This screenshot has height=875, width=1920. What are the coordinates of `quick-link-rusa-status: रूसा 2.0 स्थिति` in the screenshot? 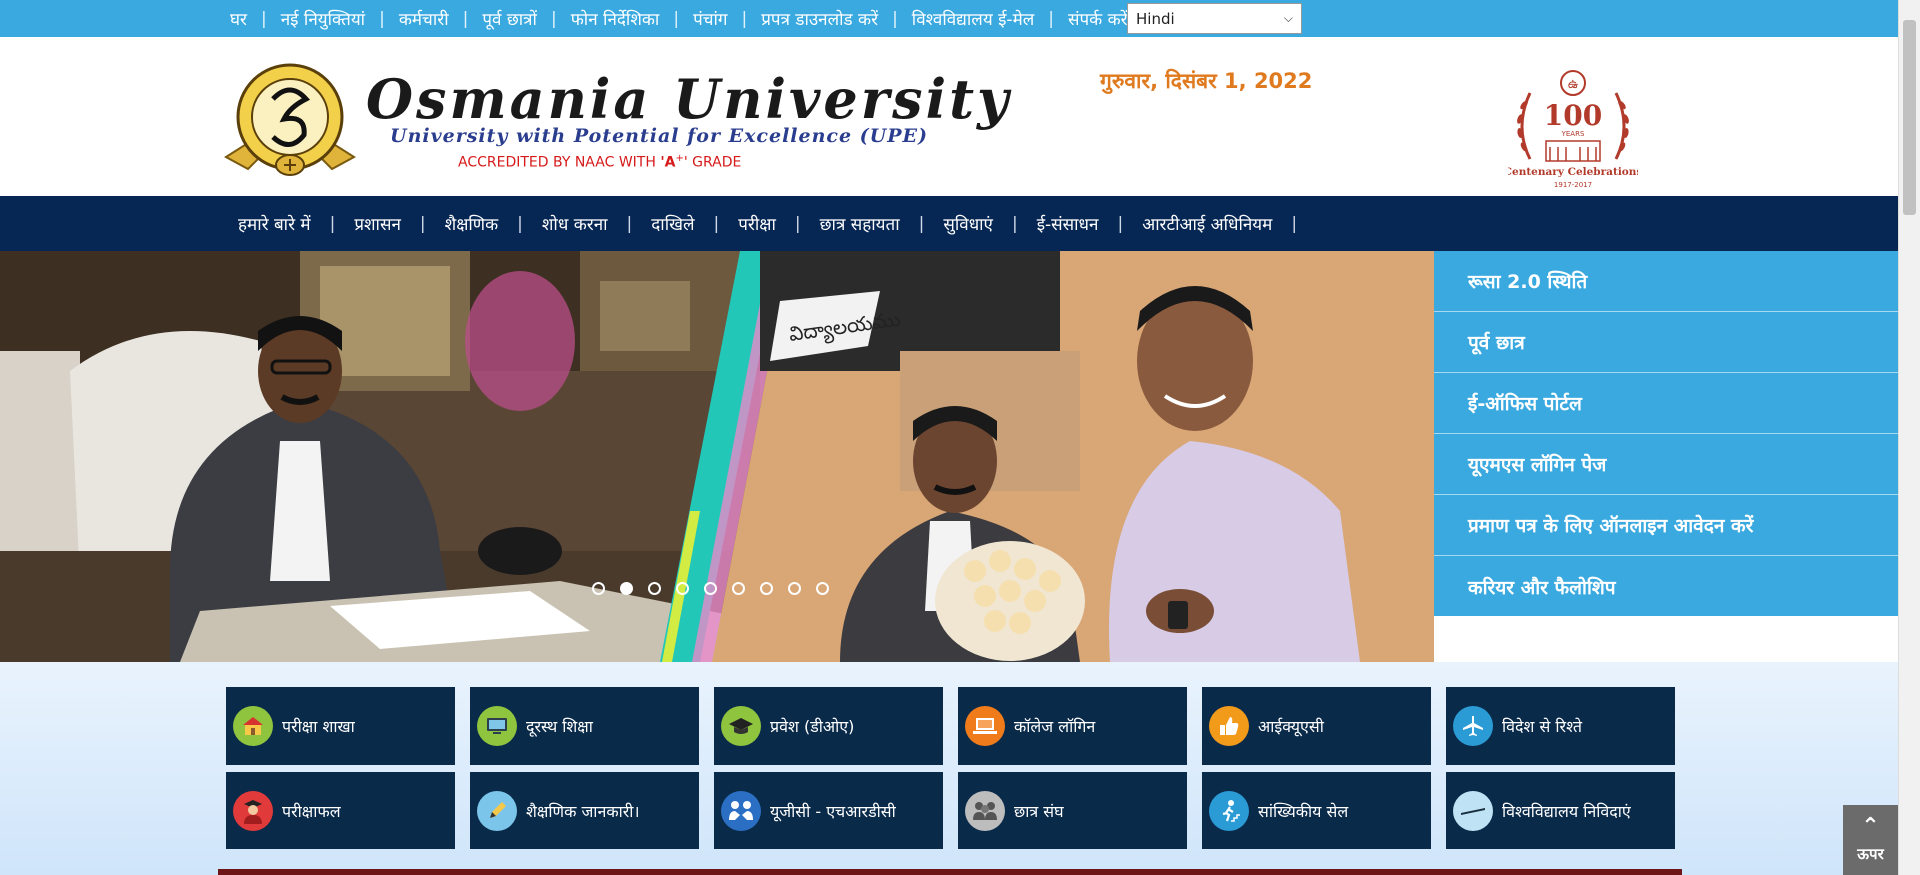 It's located at (1666, 281).